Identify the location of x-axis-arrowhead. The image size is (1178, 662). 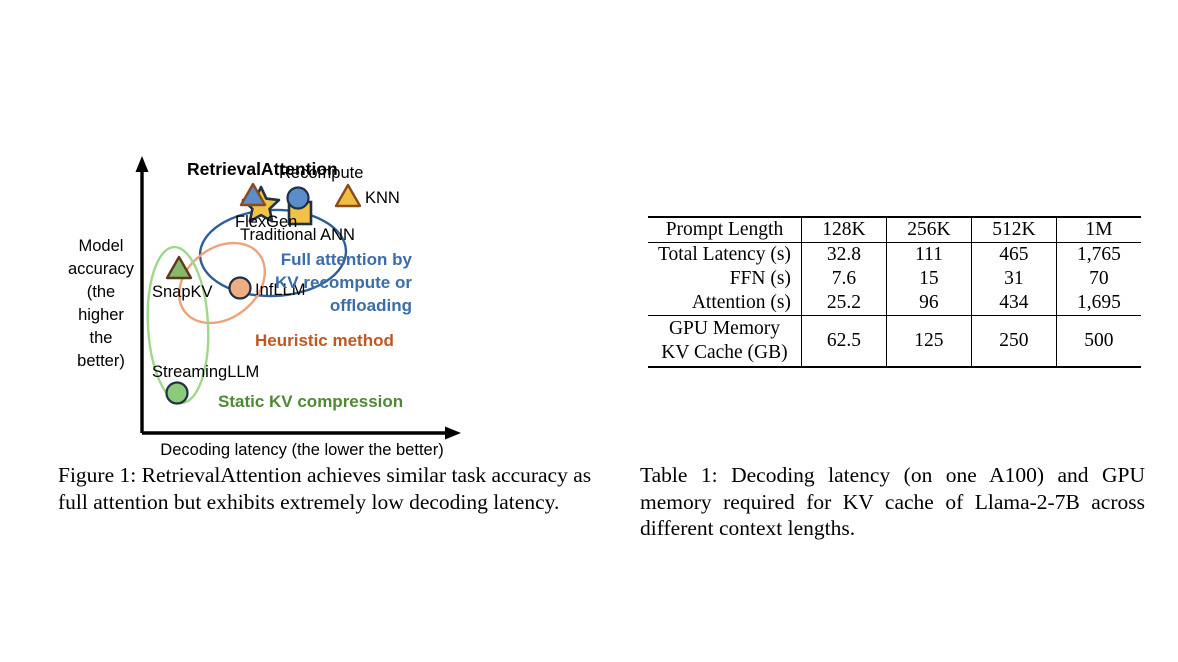
(453, 433).